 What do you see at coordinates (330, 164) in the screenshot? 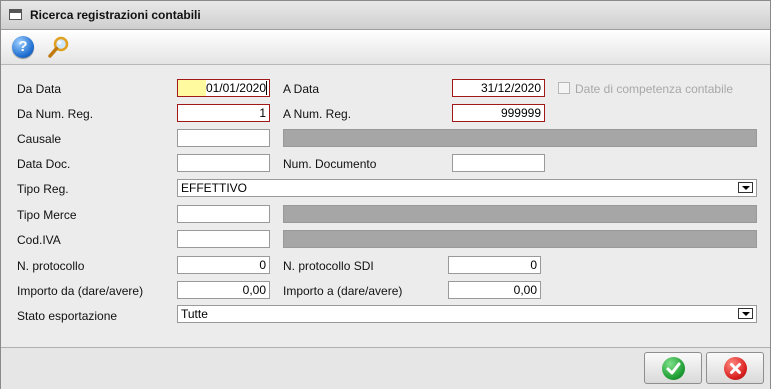
I see `num-documento-label: Num. Documento` at bounding box center [330, 164].